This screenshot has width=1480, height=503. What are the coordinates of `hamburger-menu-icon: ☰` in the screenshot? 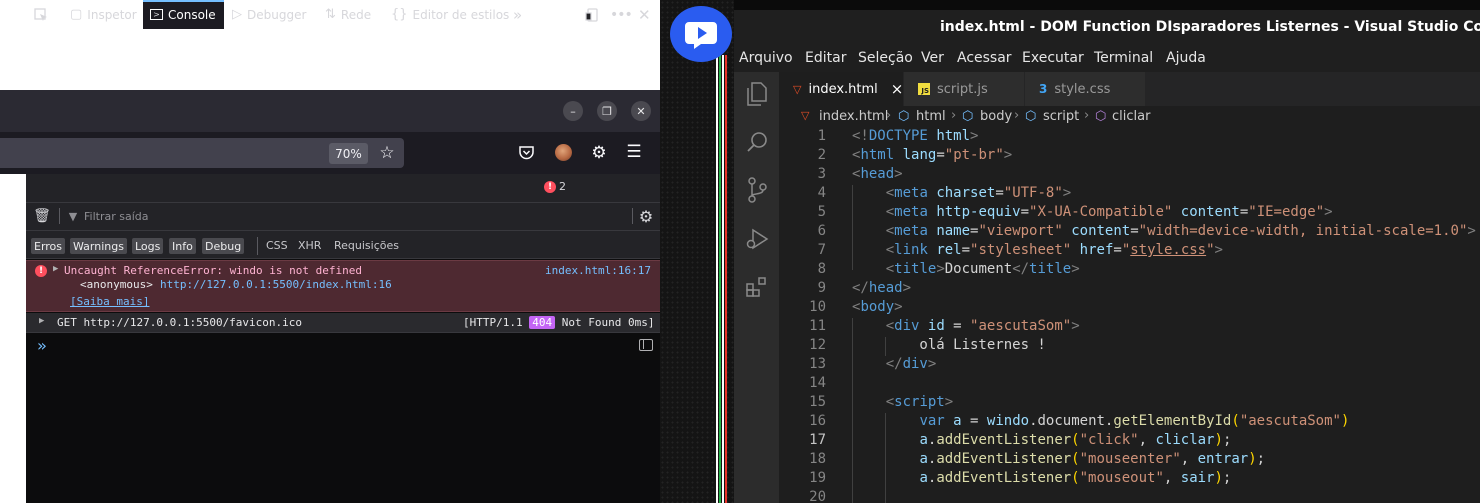 It's located at (634, 152).